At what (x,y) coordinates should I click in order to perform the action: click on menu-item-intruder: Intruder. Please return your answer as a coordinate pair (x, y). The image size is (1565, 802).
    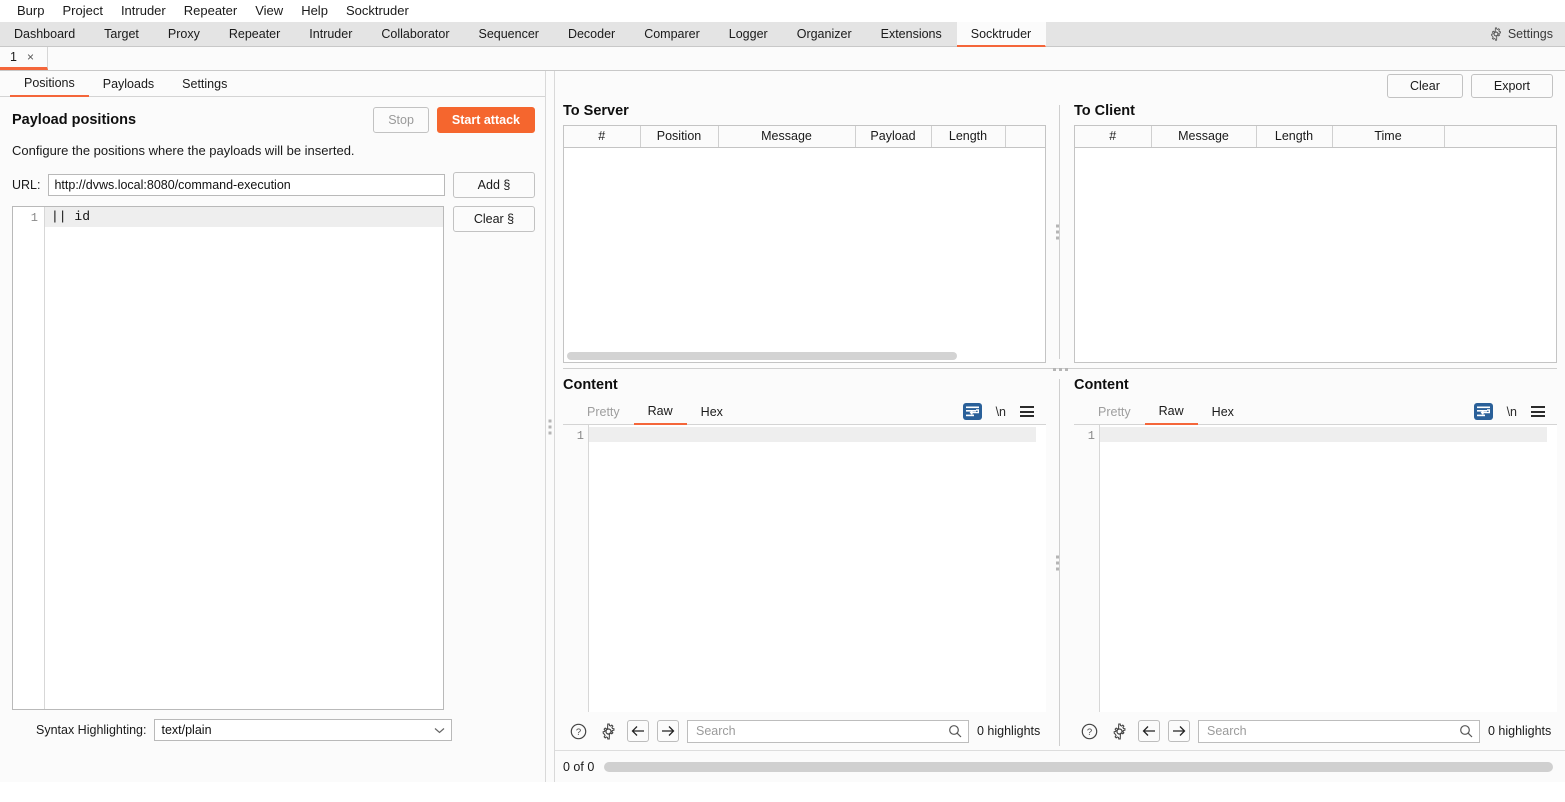
    Looking at the image, I should click on (143, 11).